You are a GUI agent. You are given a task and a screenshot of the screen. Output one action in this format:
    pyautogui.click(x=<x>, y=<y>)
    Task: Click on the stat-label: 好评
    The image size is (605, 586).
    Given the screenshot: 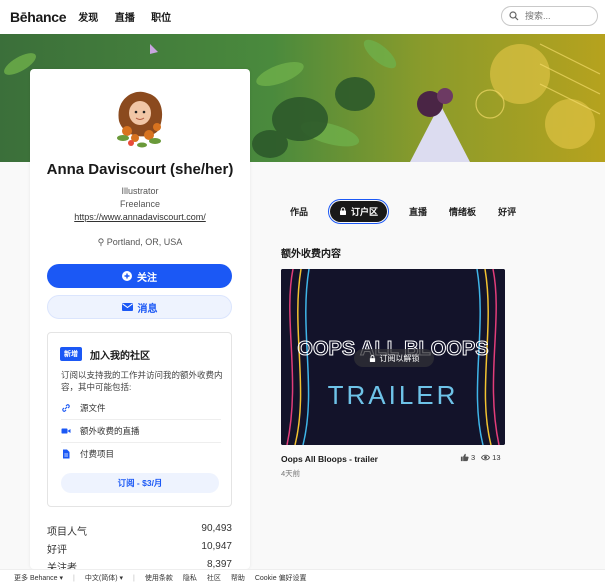 What is the action you would take?
    pyautogui.click(x=57, y=550)
    